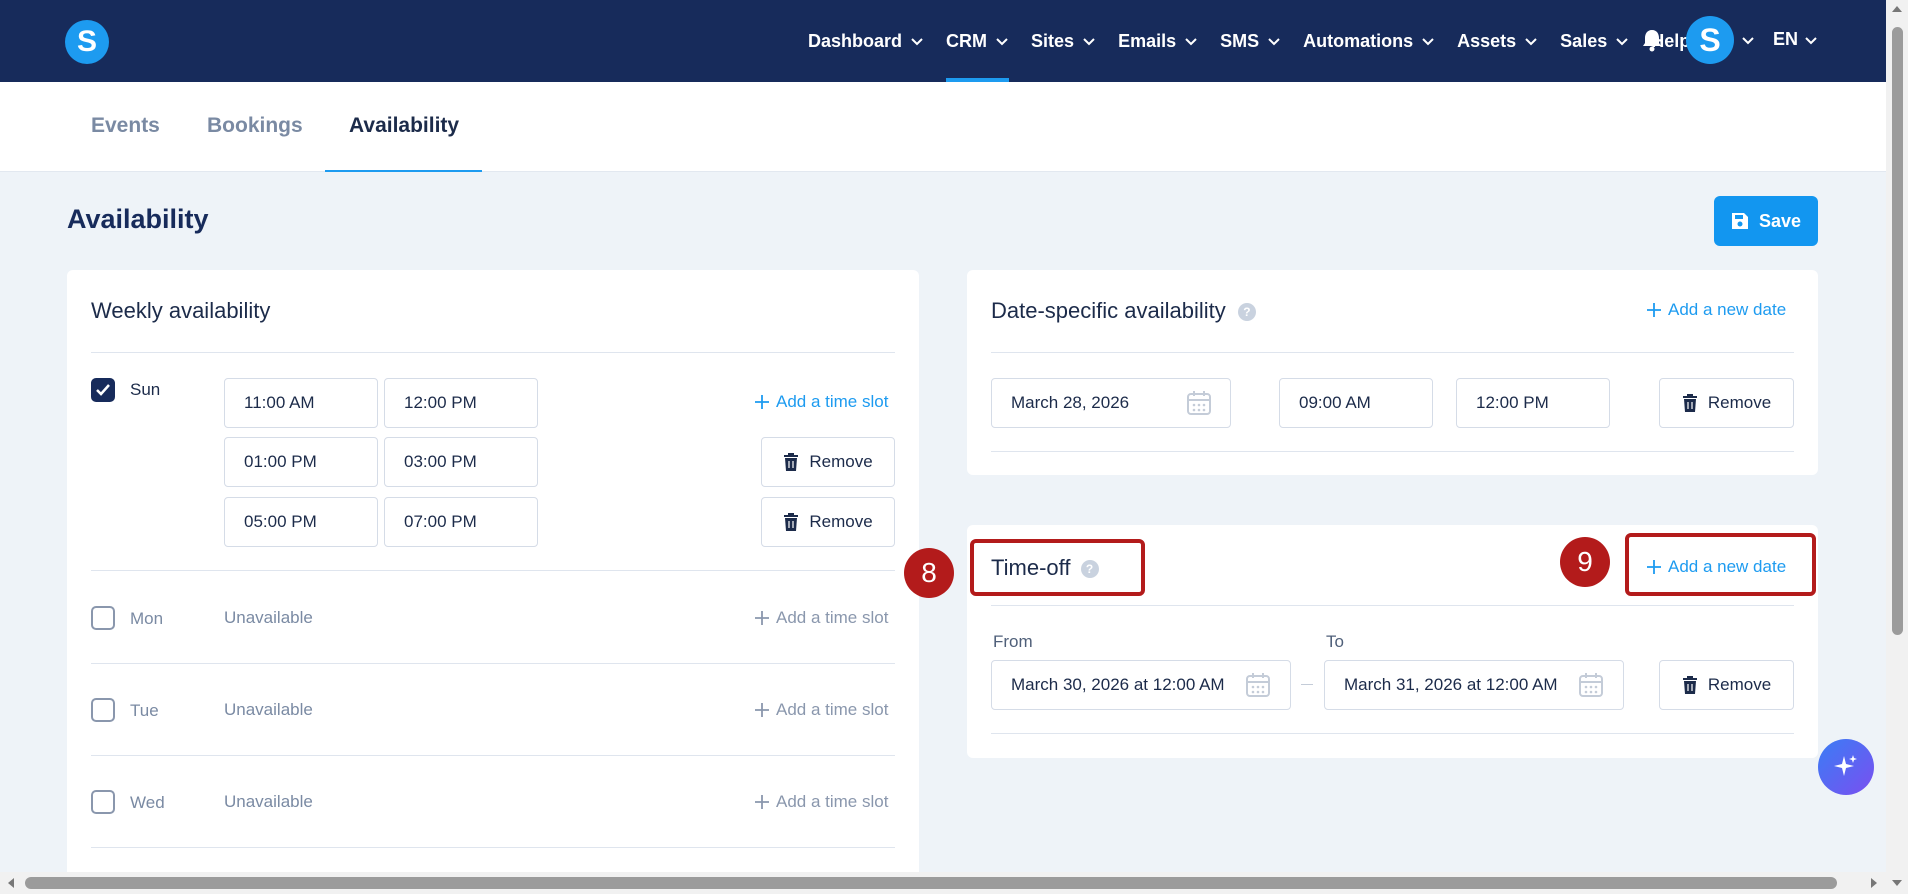 This screenshot has height=894, width=1908. What do you see at coordinates (1111, 403) in the screenshot?
I see `date-input: March 28, 2026` at bounding box center [1111, 403].